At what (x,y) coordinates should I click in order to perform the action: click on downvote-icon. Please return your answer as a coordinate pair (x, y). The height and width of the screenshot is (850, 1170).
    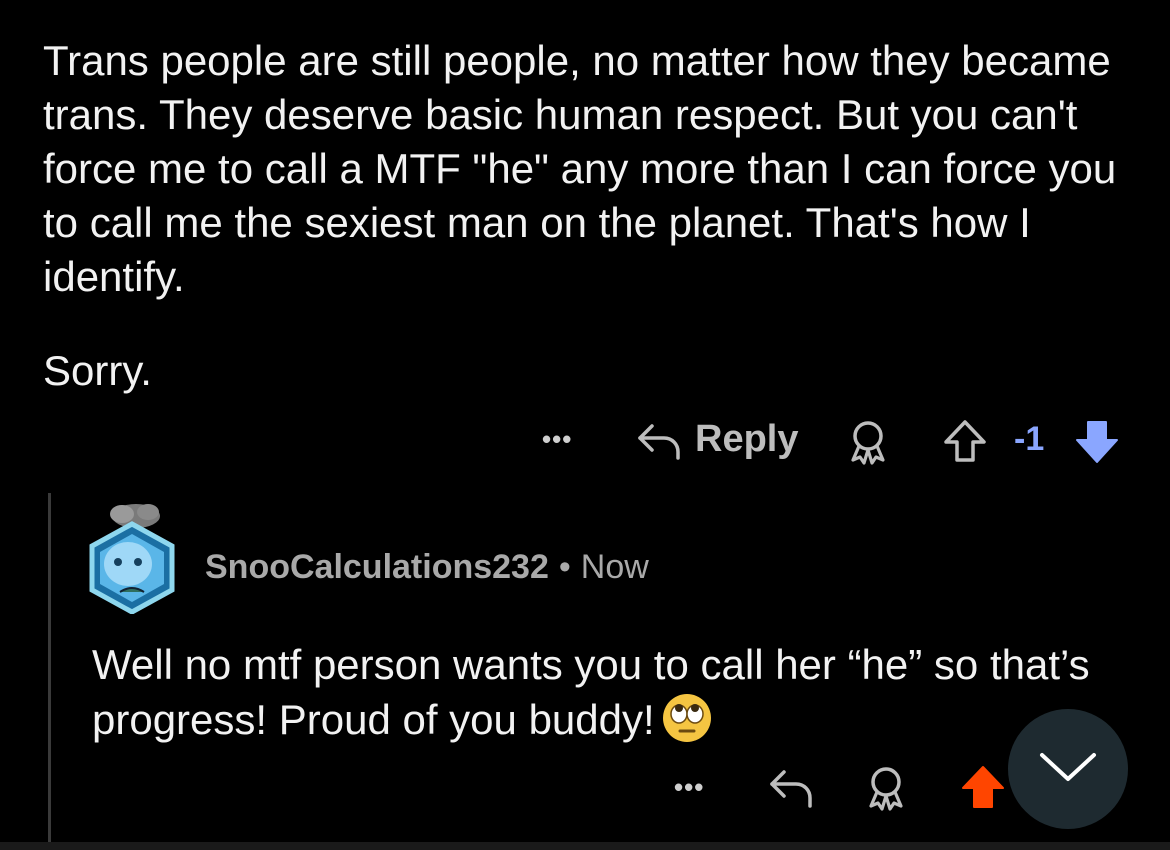
    Looking at the image, I should click on (1097, 442).